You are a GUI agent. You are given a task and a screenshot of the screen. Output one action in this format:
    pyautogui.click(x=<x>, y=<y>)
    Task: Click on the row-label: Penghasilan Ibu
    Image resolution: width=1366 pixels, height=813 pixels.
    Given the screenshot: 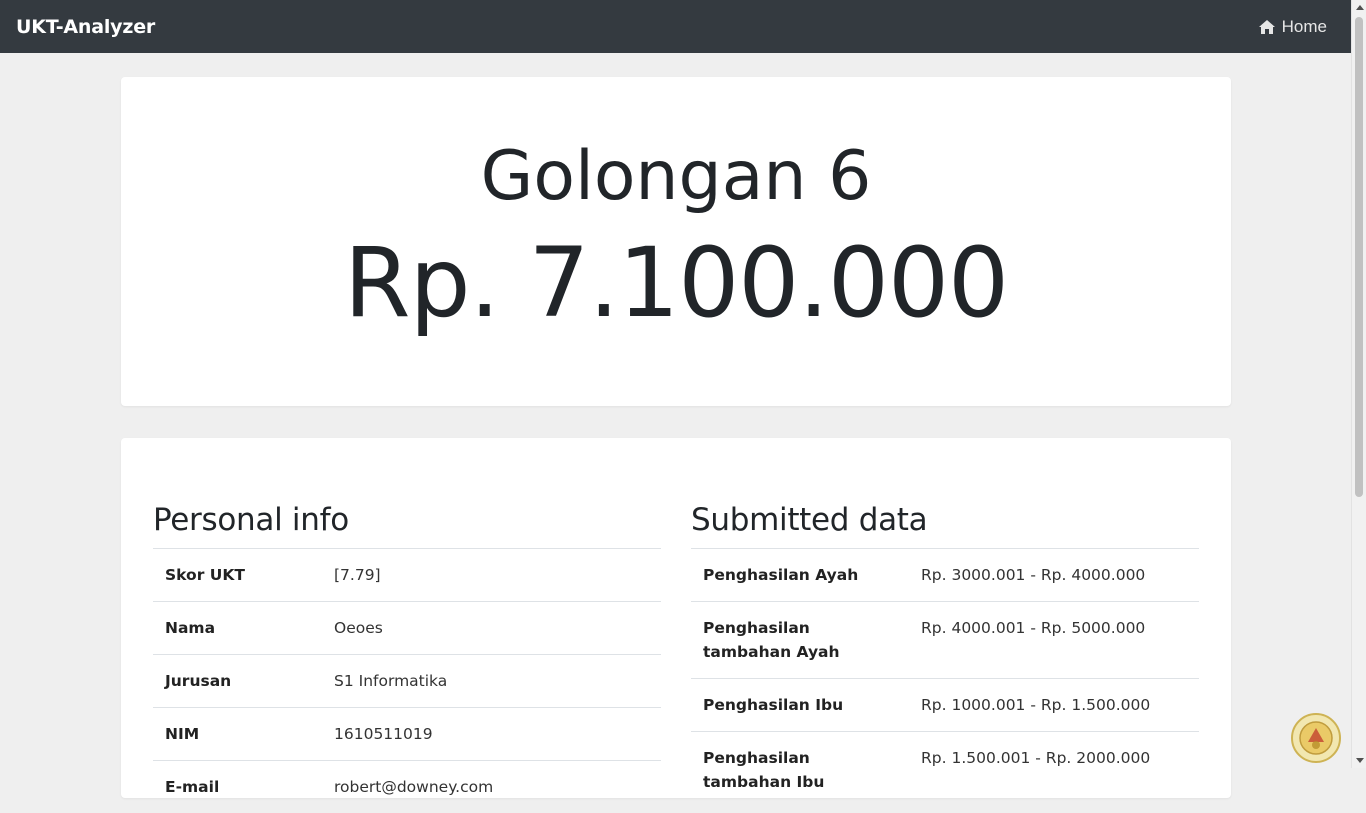 What is the action you would take?
    pyautogui.click(x=800, y=705)
    